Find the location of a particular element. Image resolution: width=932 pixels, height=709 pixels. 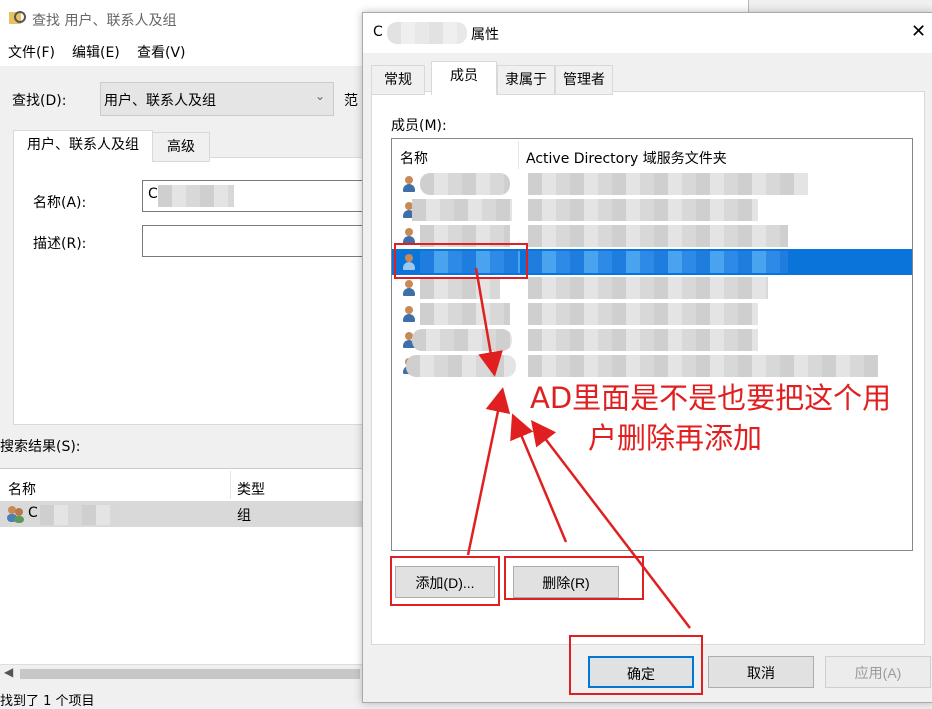

annotation-arrows is located at coordinates (578, 448).